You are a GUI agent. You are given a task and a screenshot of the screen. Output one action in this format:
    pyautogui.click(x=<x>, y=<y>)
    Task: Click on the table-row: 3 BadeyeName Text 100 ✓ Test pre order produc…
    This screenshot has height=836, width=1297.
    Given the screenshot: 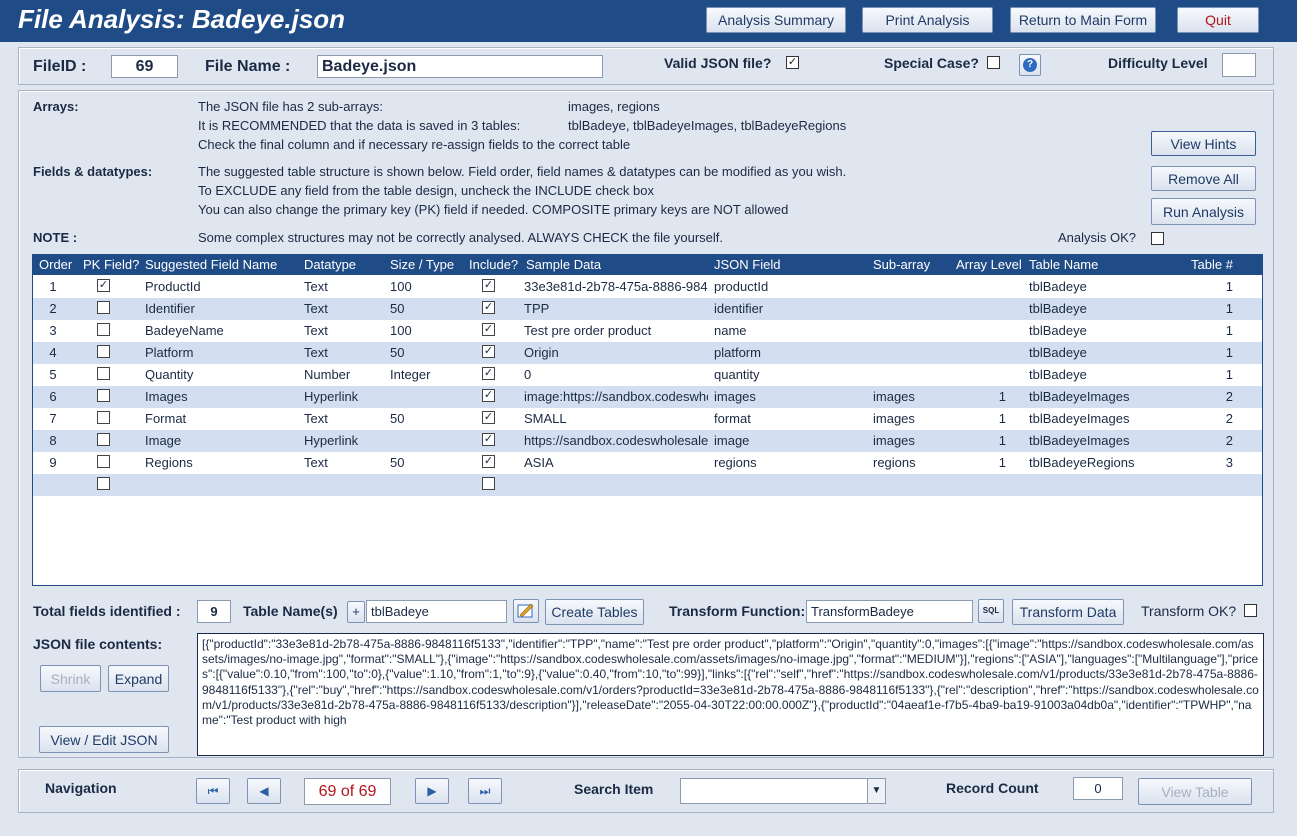 What is the action you would take?
    pyautogui.click(x=647, y=331)
    